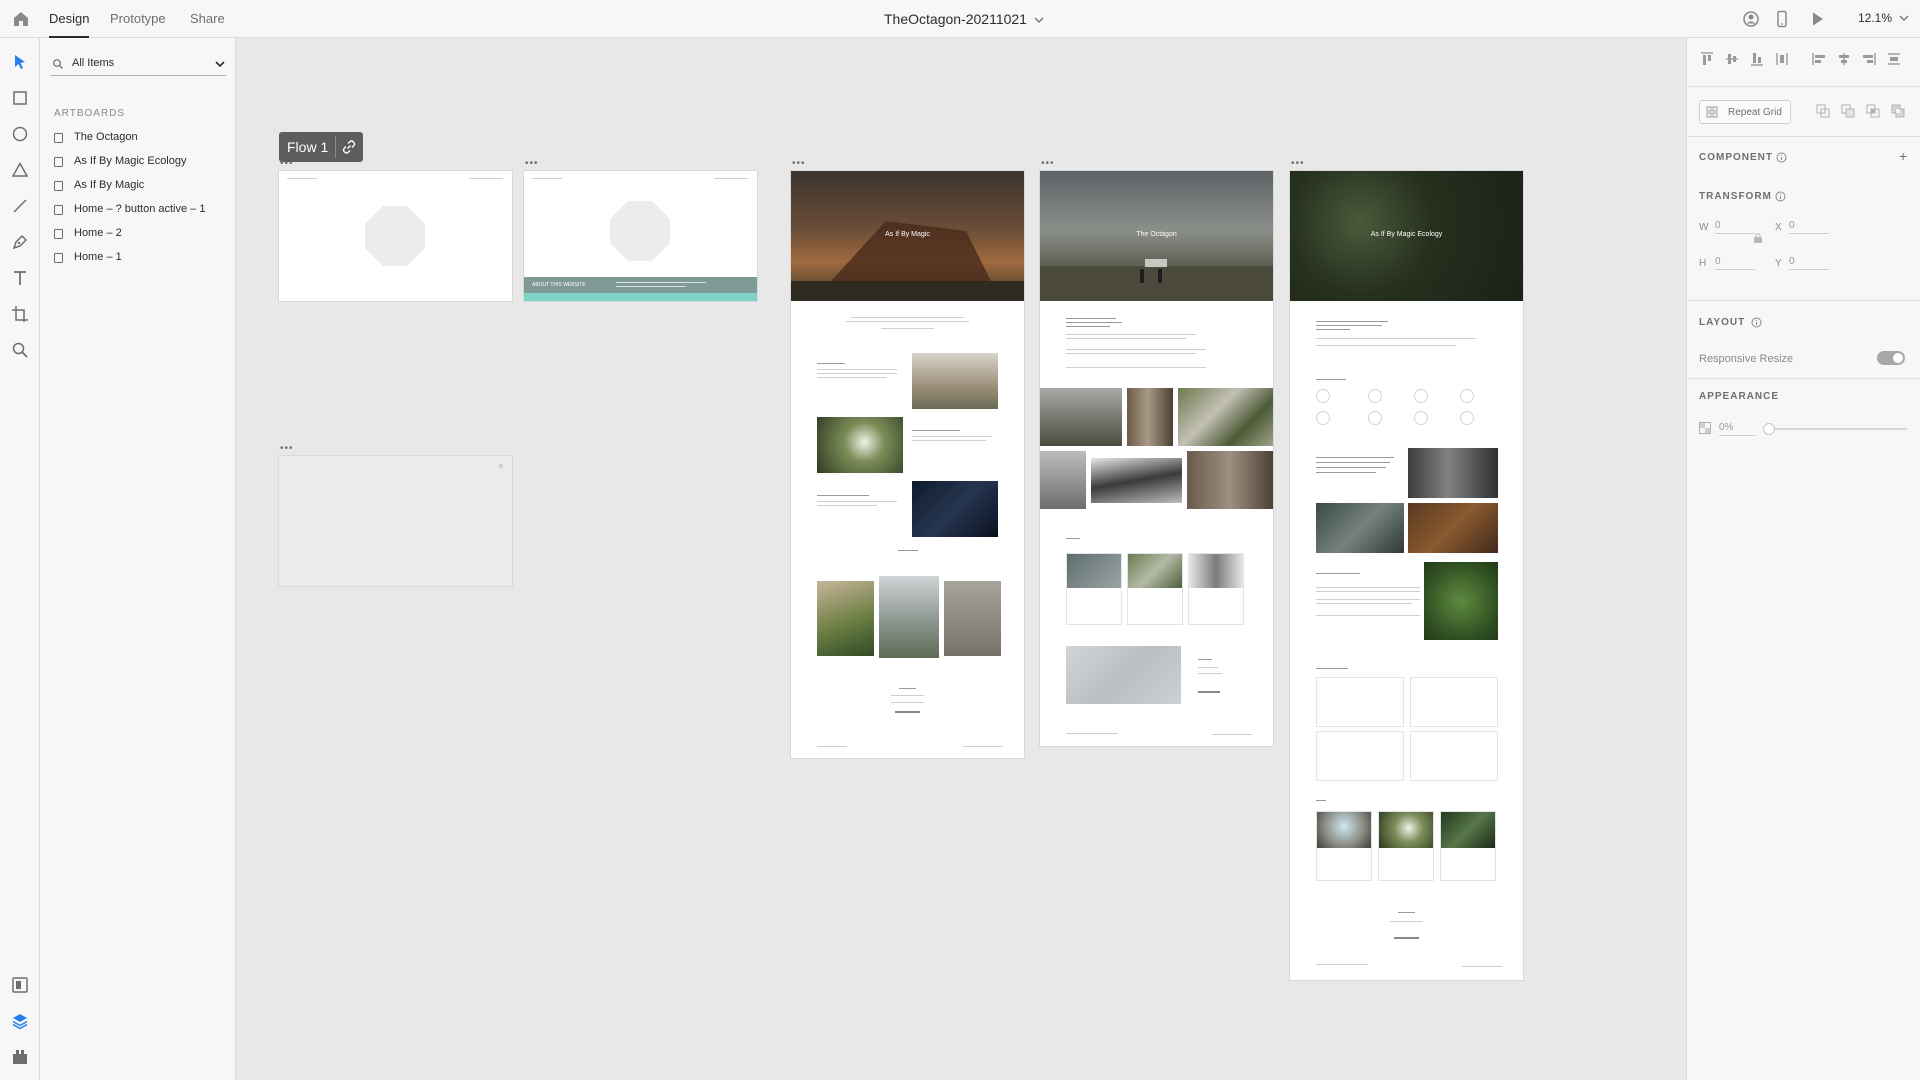 This screenshot has height=1080, width=1920. What do you see at coordinates (964, 19) in the screenshot?
I see `document-title: TheOctagon-20211021` at bounding box center [964, 19].